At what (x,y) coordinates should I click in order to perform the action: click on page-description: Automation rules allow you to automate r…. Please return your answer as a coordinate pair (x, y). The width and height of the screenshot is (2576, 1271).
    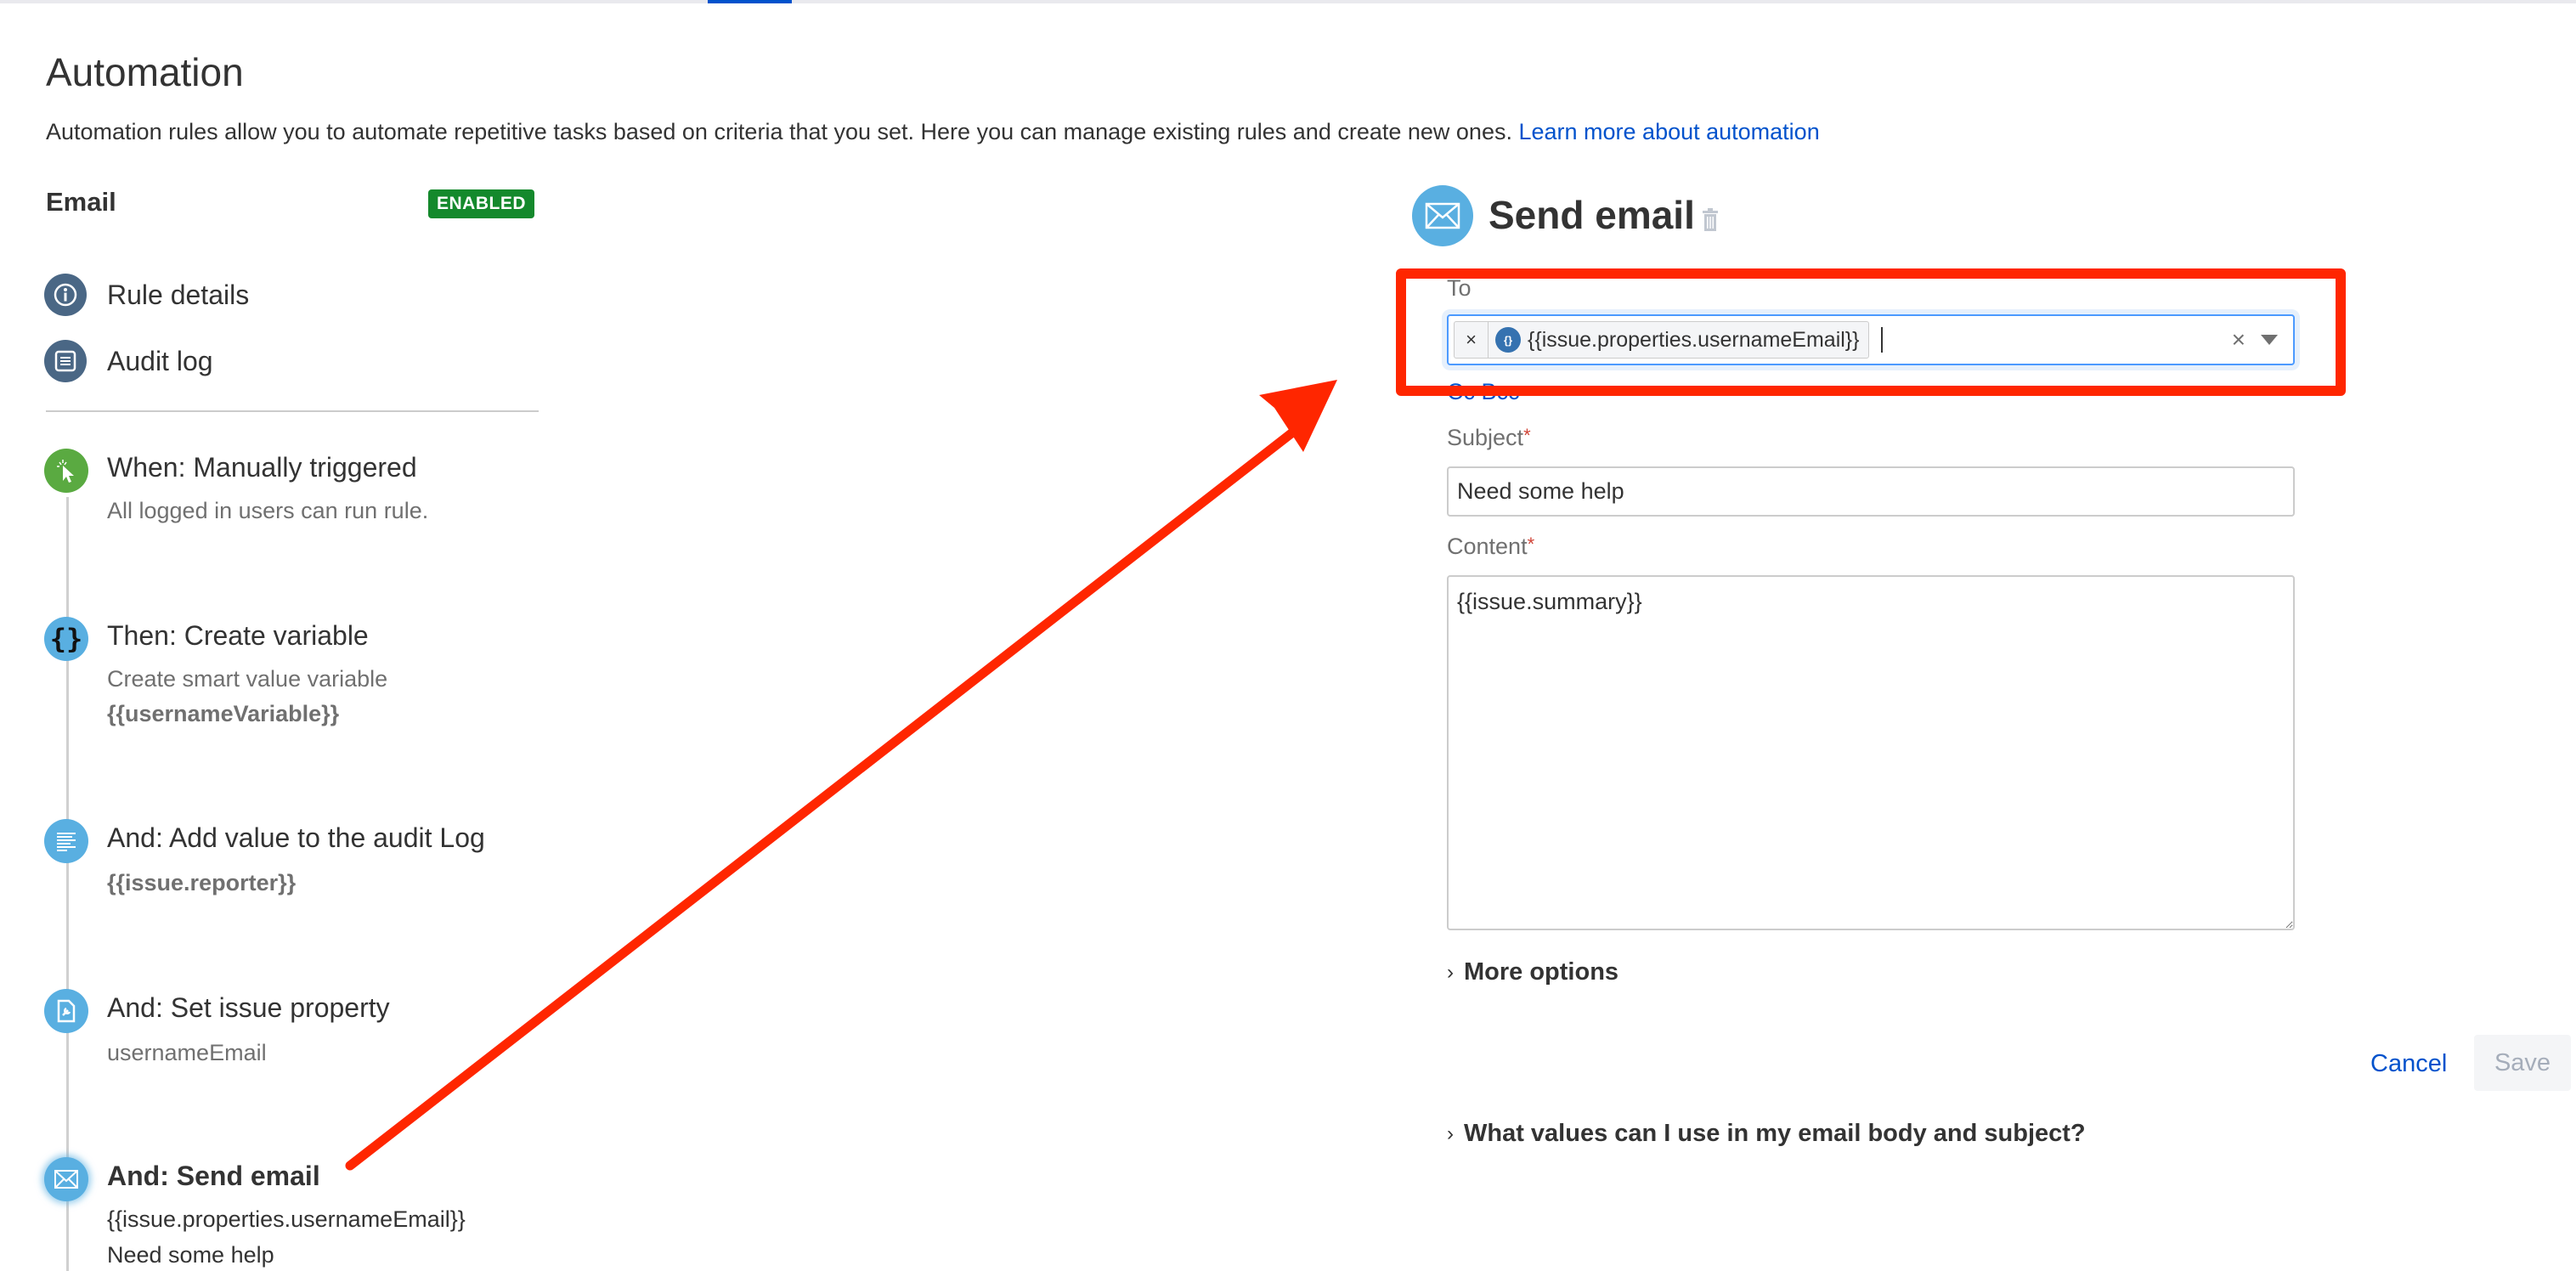
    Looking at the image, I should click on (933, 132).